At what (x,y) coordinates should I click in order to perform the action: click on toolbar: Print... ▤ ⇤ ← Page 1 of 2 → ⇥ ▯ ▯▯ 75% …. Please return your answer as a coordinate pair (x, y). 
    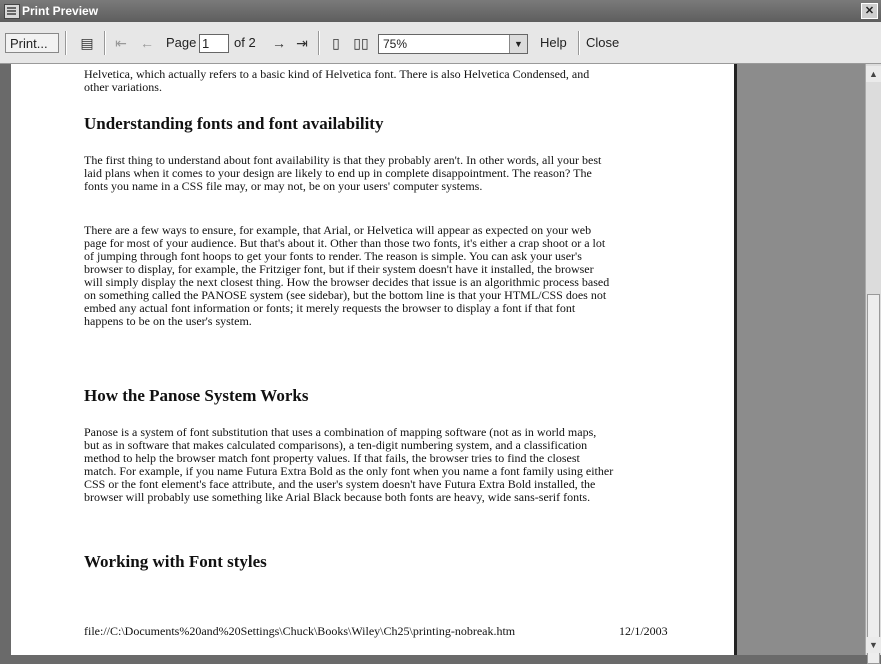
    Looking at the image, I should click on (440, 43).